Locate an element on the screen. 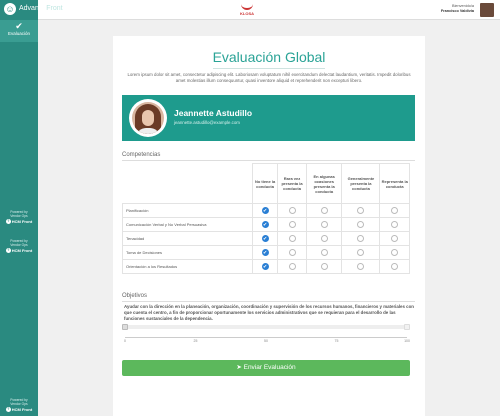 This screenshot has width=500, height=416. company-logo-text: KLOSA is located at coordinates (247, 13).